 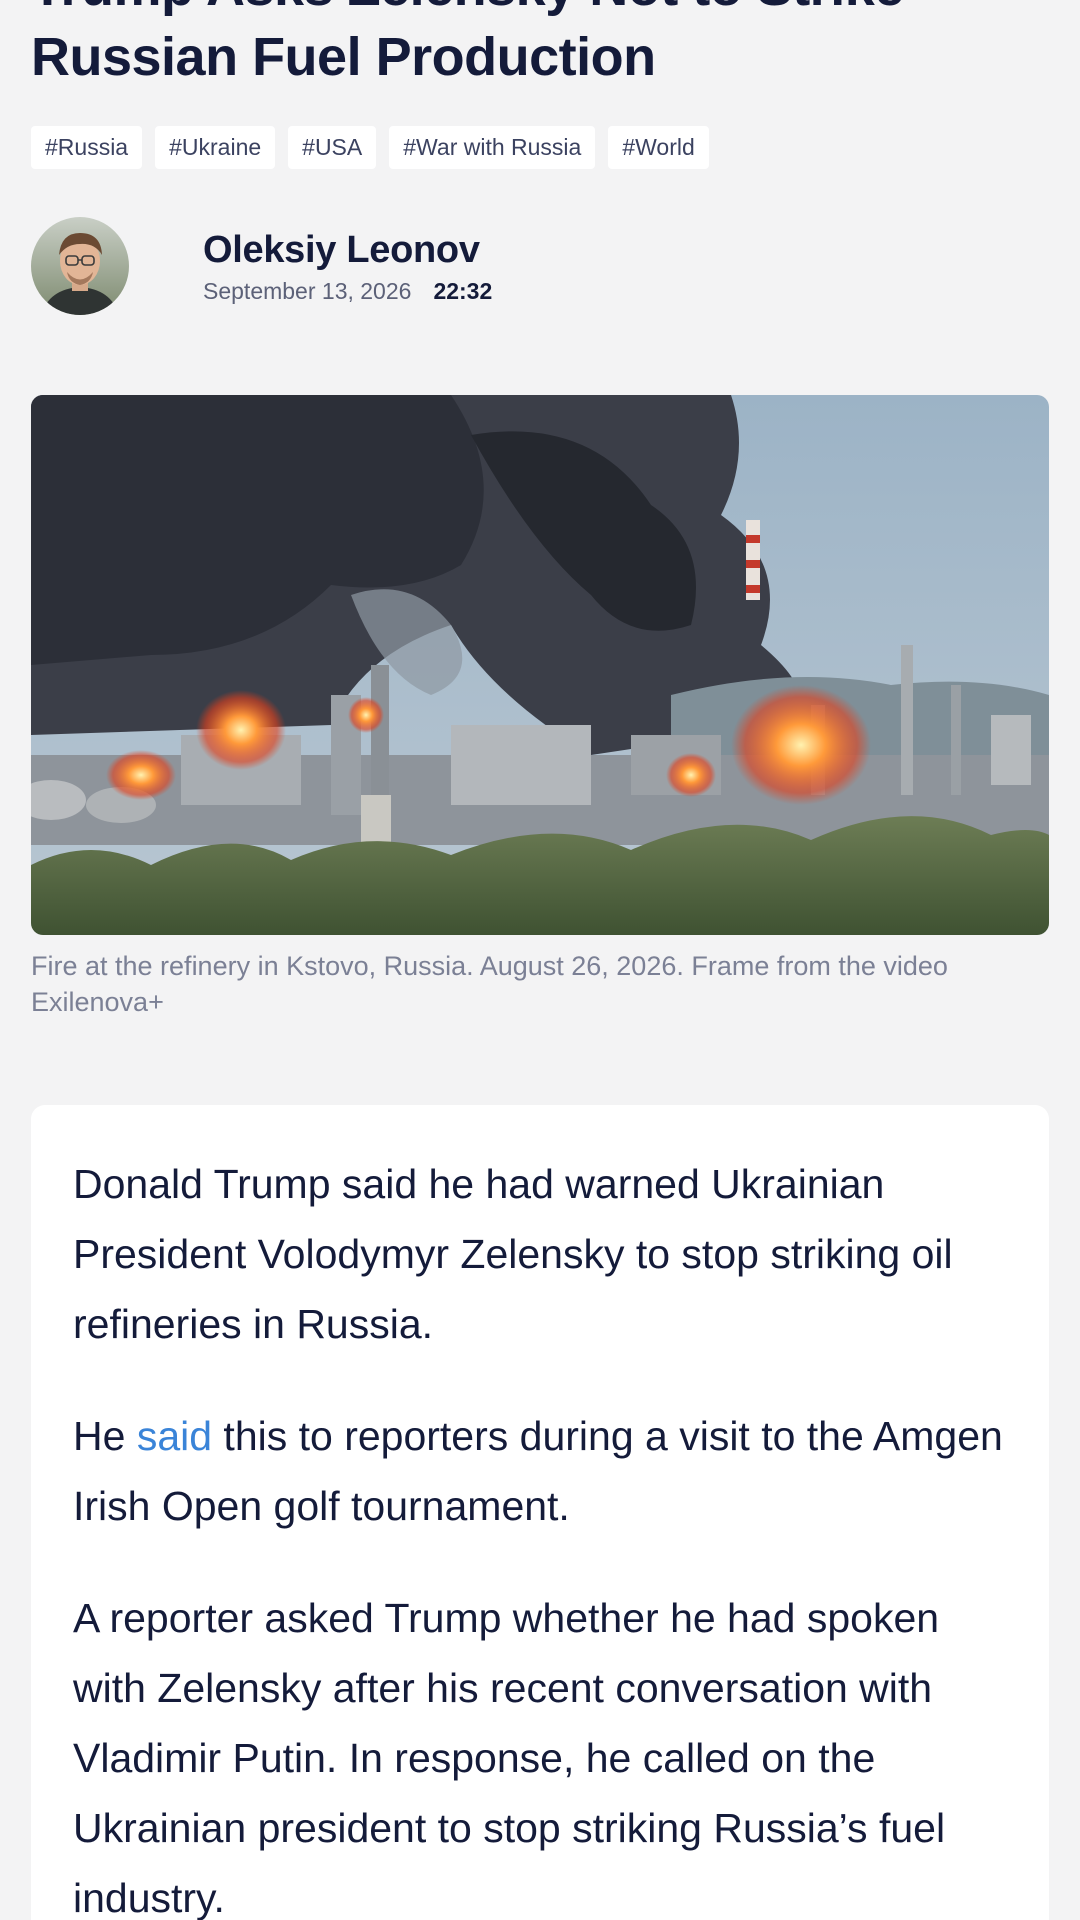 I want to click on publish-meta: September 13, 2026 22:32, so click(x=347, y=291).